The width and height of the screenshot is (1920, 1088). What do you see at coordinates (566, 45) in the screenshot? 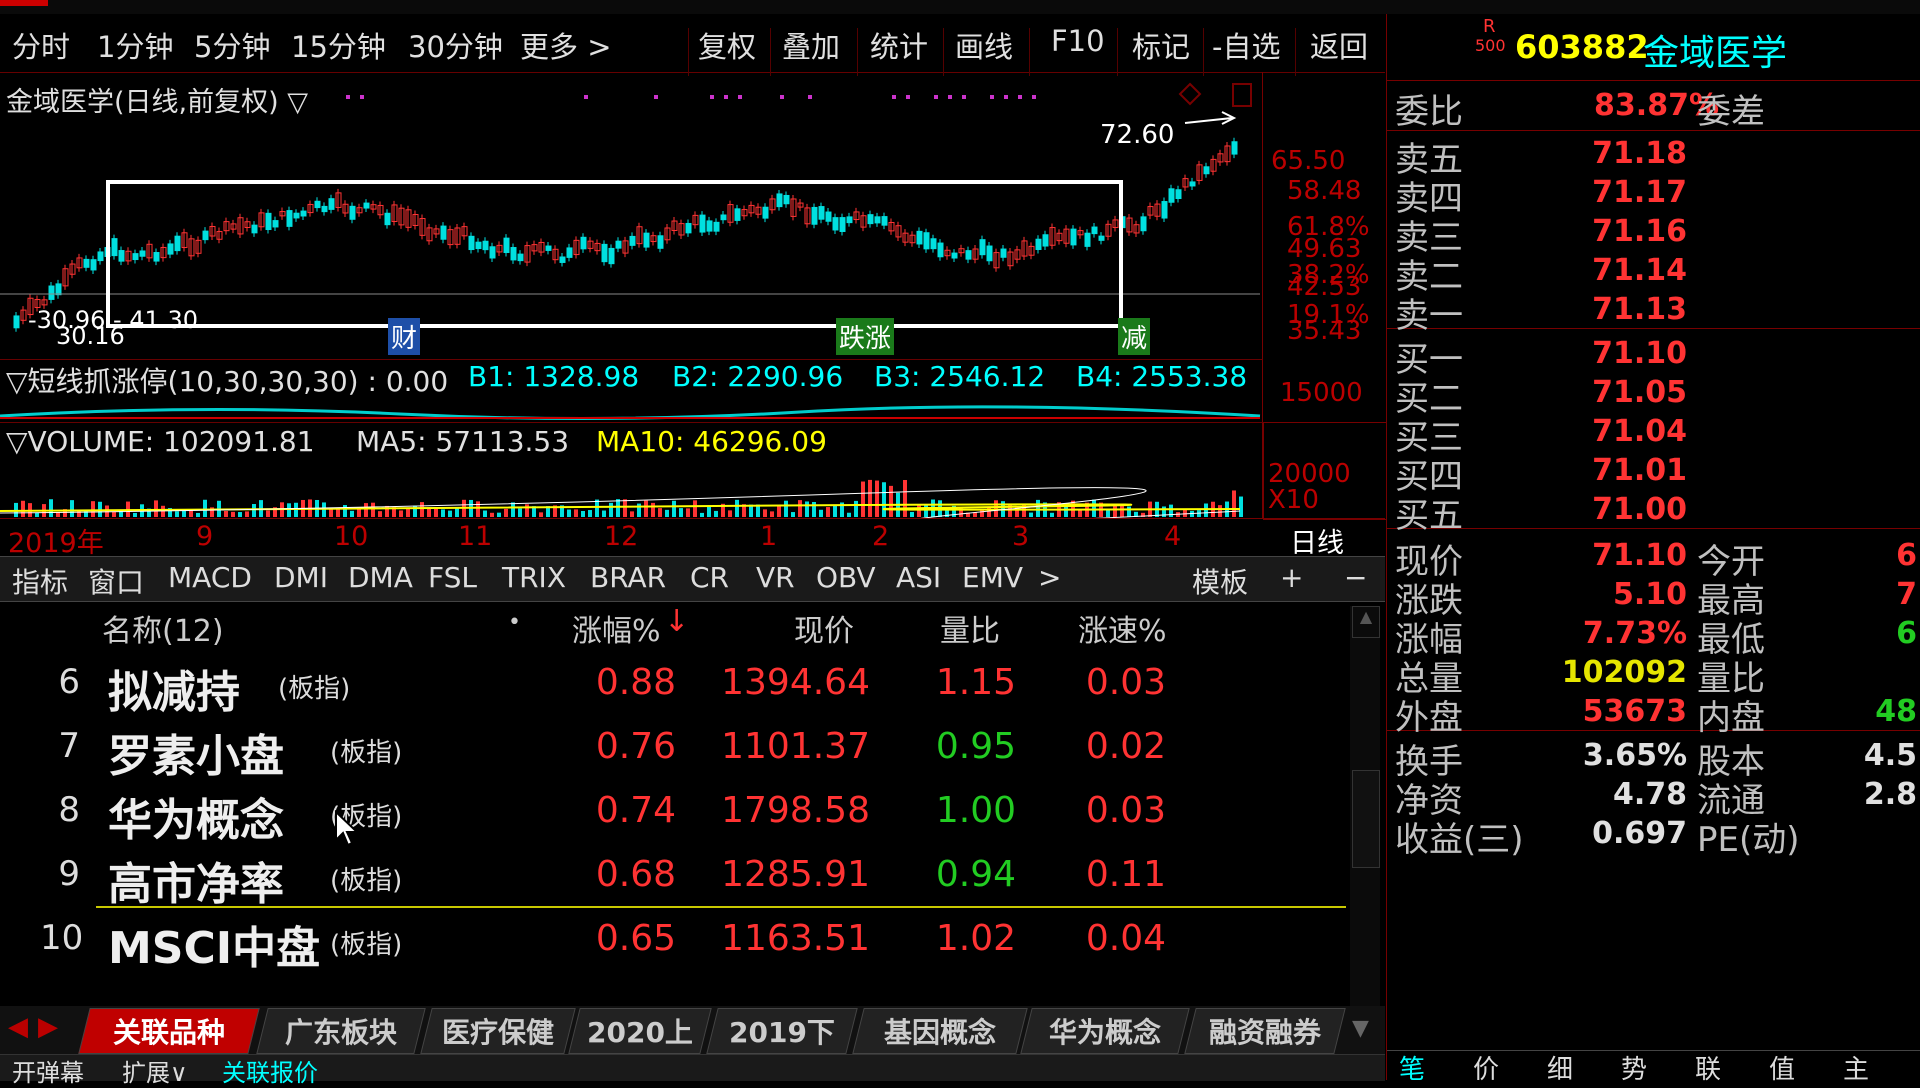
I see `period-more: 更多 >` at bounding box center [566, 45].